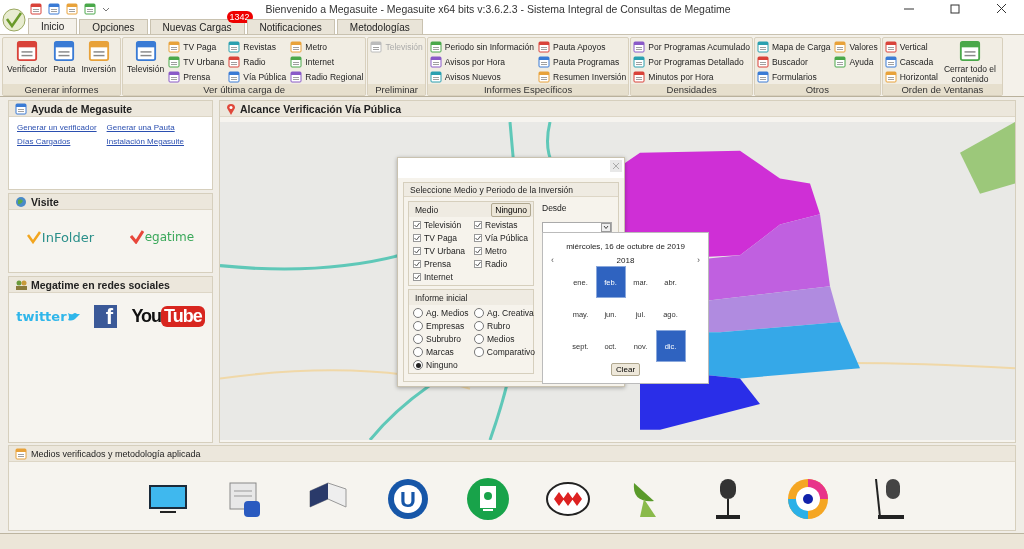 The image size is (1024, 549). I want to click on group-label: Informes Específicos, so click(528, 89).